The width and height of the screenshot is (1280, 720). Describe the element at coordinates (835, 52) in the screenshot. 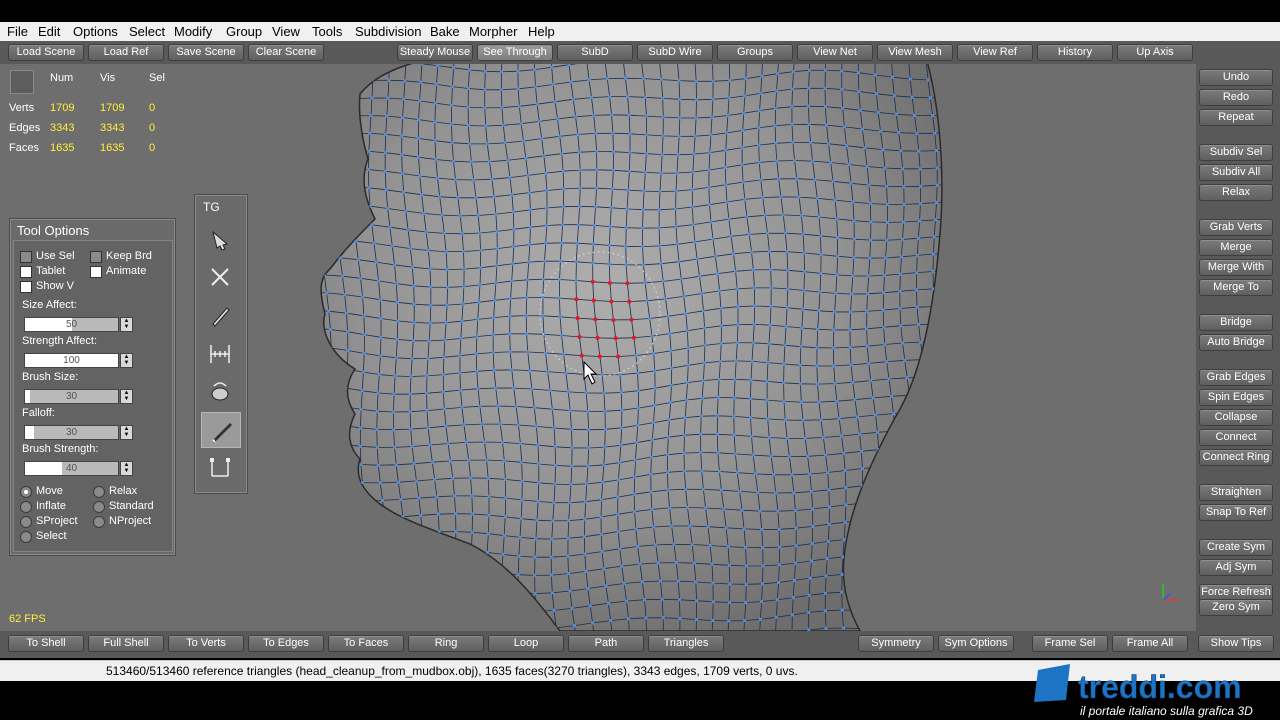

I see `view-net-button: View Net` at that location.